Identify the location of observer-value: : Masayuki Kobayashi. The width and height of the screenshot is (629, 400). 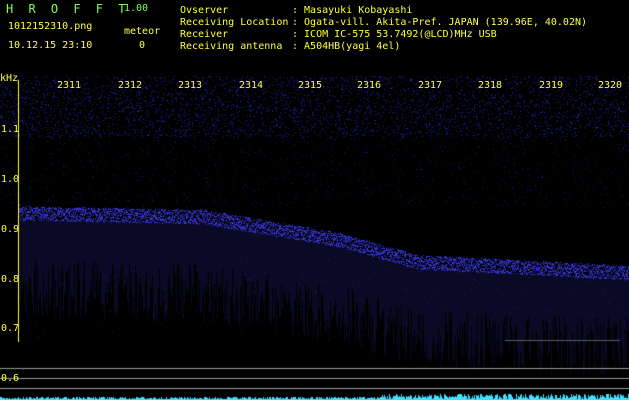
(352, 10).